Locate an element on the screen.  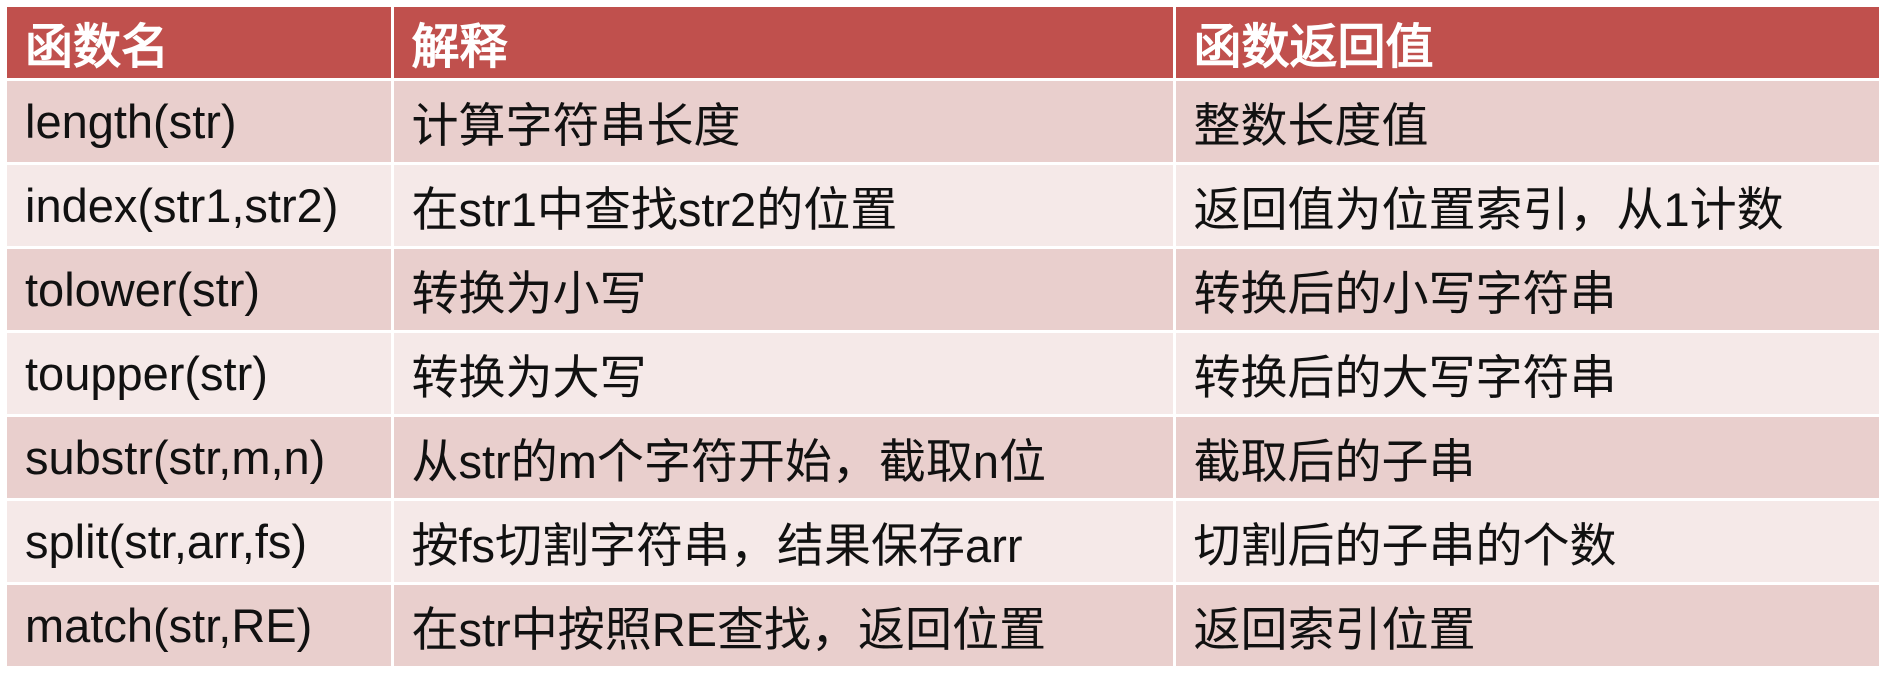
table-row: toupper(str) 转换为大写 转换后的大写字符串 is located at coordinates (943, 374).